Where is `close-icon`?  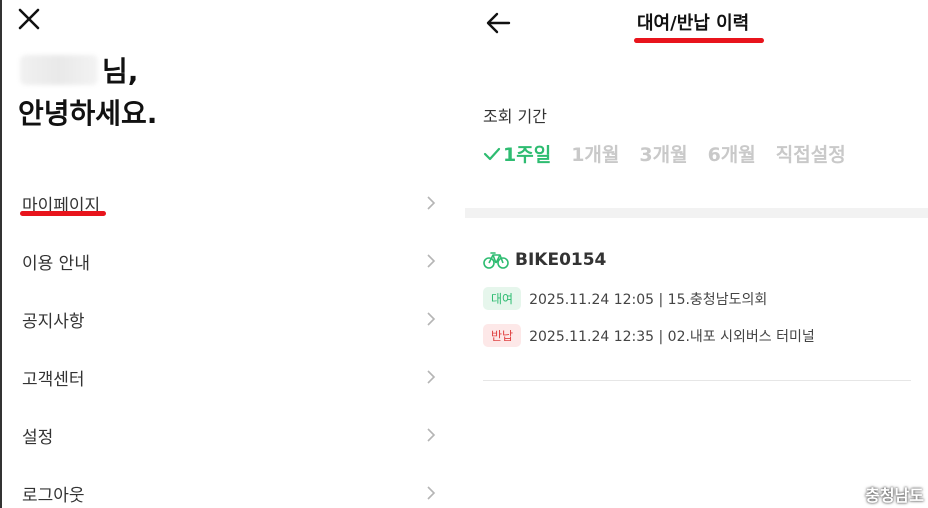 close-icon is located at coordinates (29, 19).